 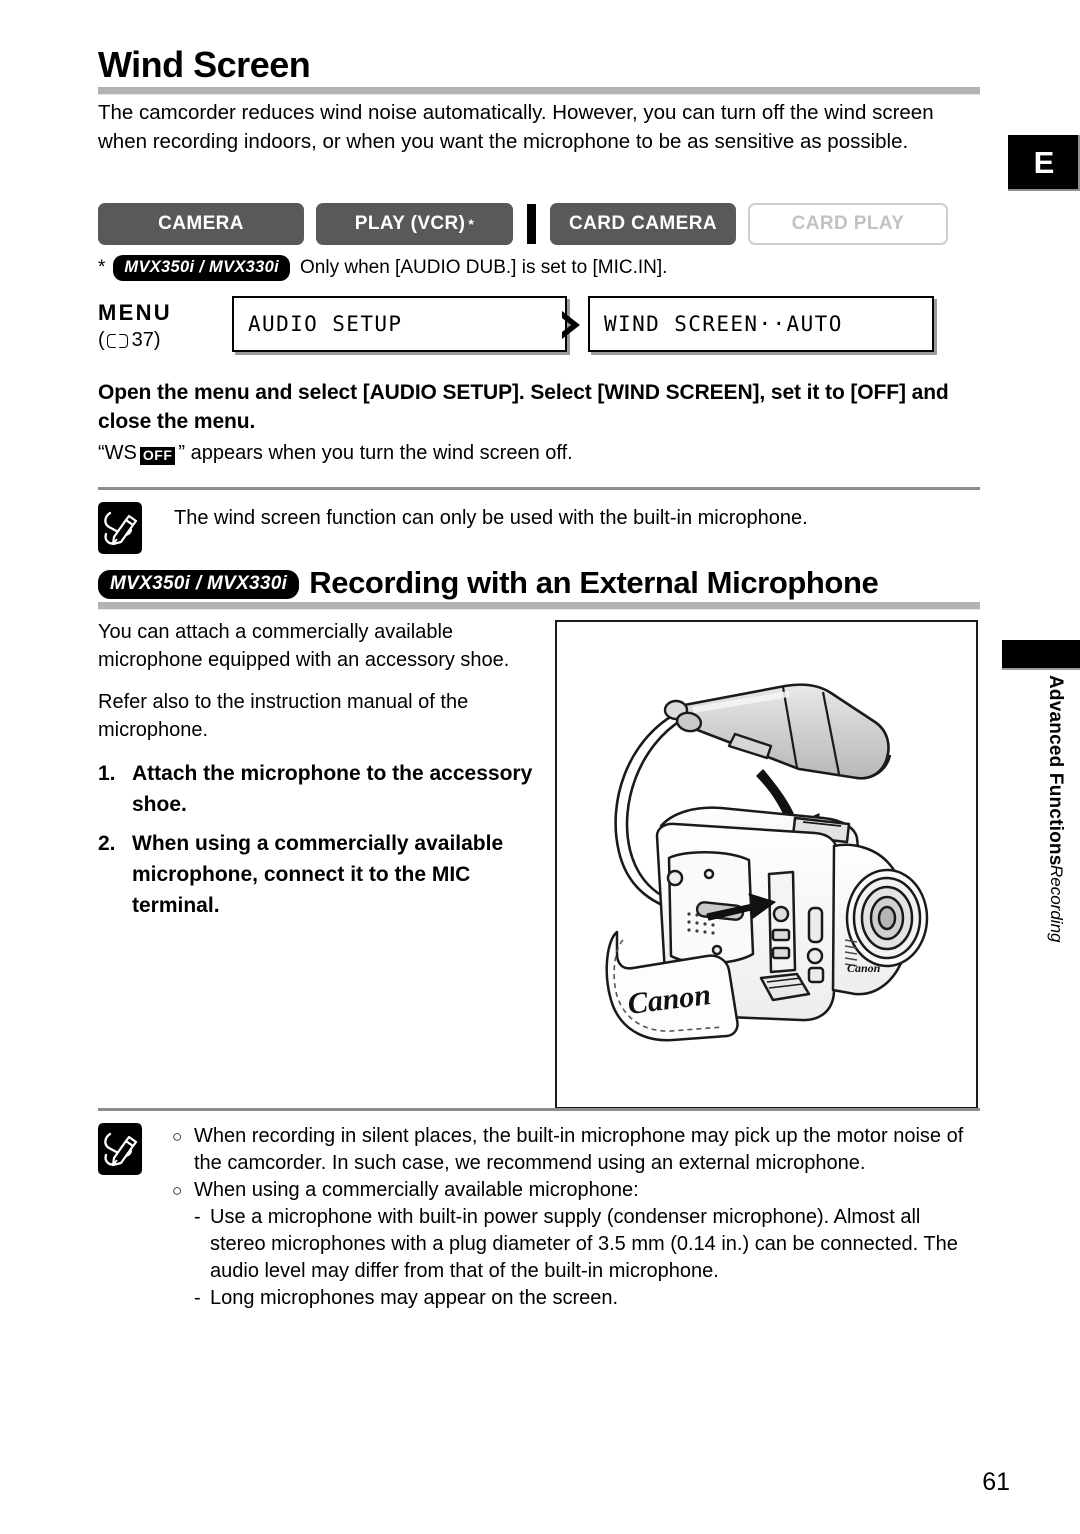 I want to click on sub-mark-1: -, so click(x=197, y=1217).